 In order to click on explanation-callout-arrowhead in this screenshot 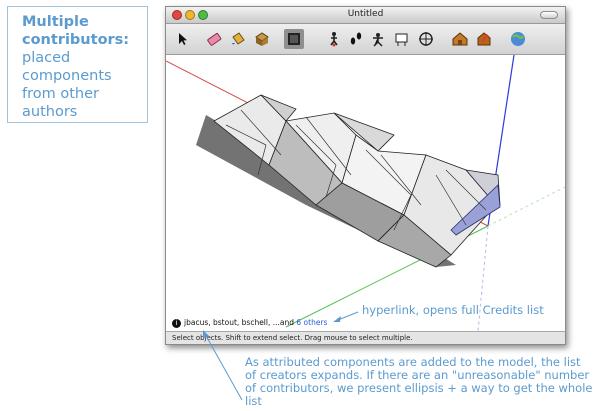, I will do `click(206, 334)`.